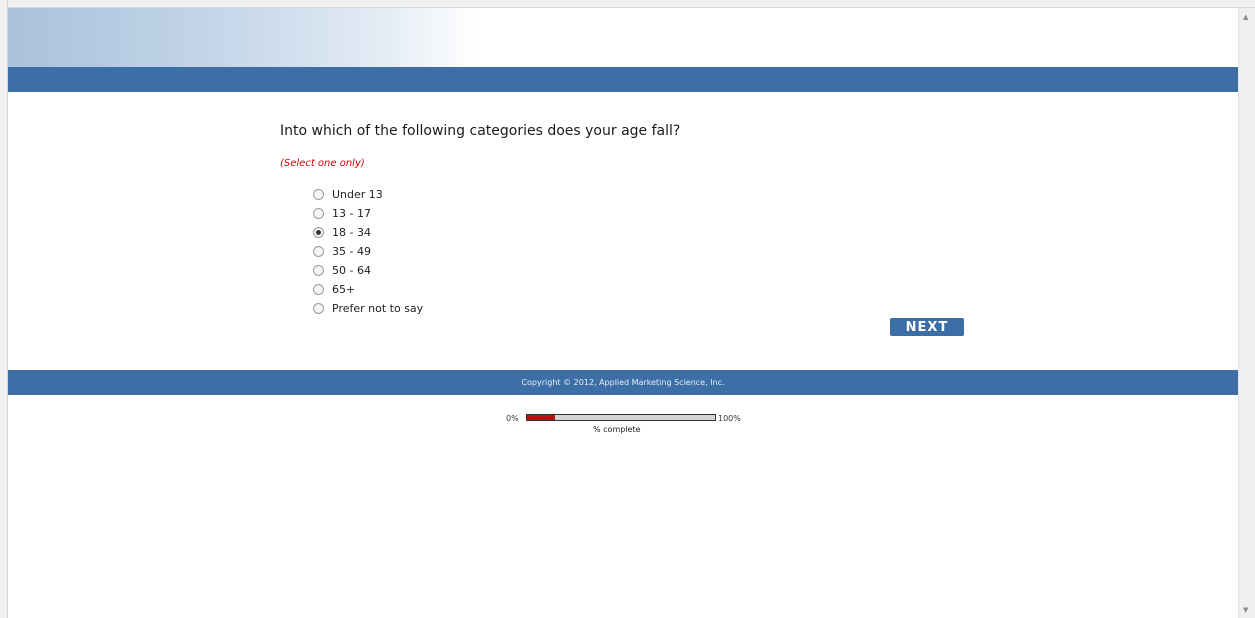 The height and width of the screenshot is (618, 1255). Describe the element at coordinates (351, 251) in the screenshot. I see `option-label: 35 - 49` at that location.